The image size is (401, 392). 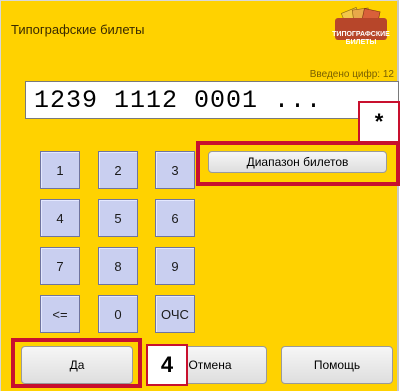 What do you see at coordinates (361, 42) in the screenshot?
I see `logo-text-line2: БИЛЕТЫ` at bounding box center [361, 42].